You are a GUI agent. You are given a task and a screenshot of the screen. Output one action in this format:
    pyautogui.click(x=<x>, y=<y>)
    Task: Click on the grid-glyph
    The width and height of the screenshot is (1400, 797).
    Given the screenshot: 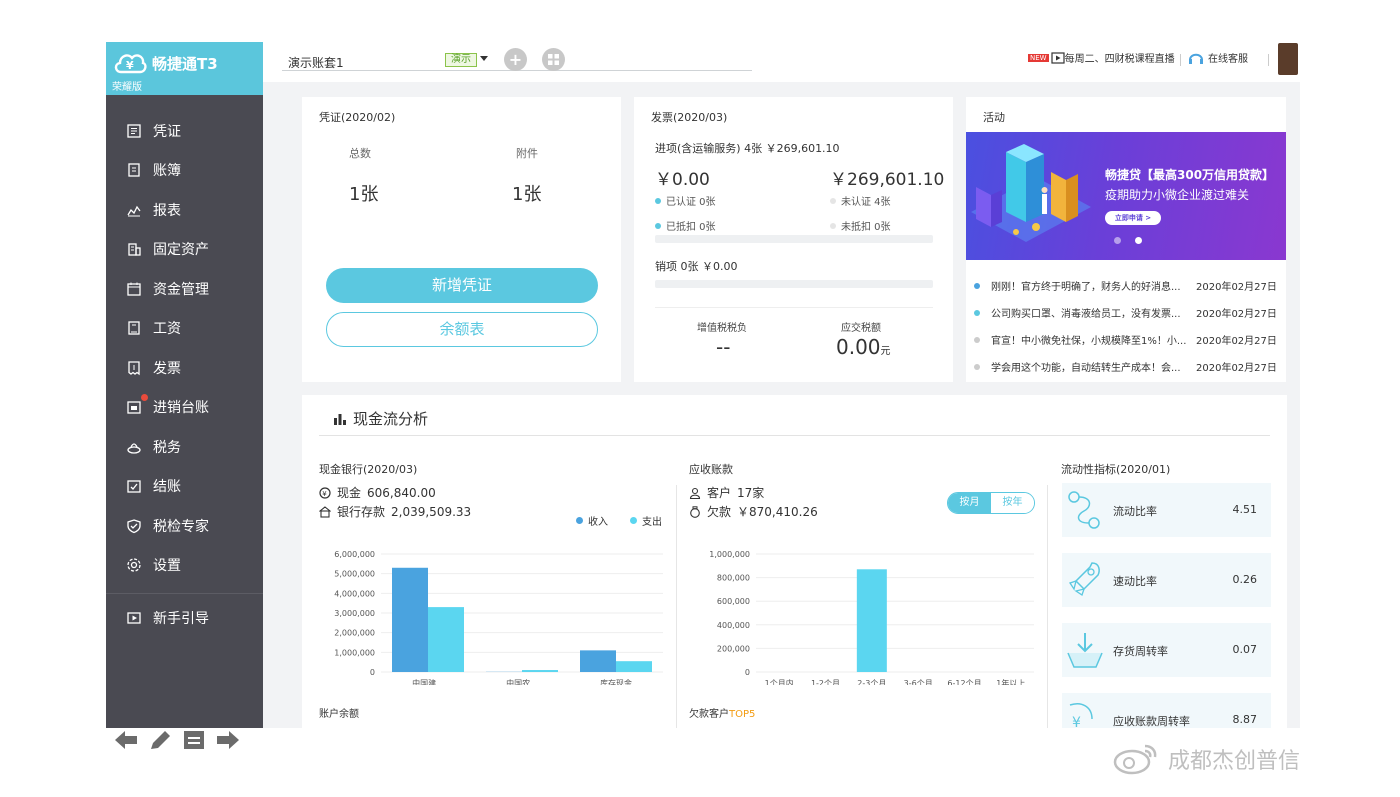 What is the action you would take?
    pyautogui.click(x=553, y=59)
    